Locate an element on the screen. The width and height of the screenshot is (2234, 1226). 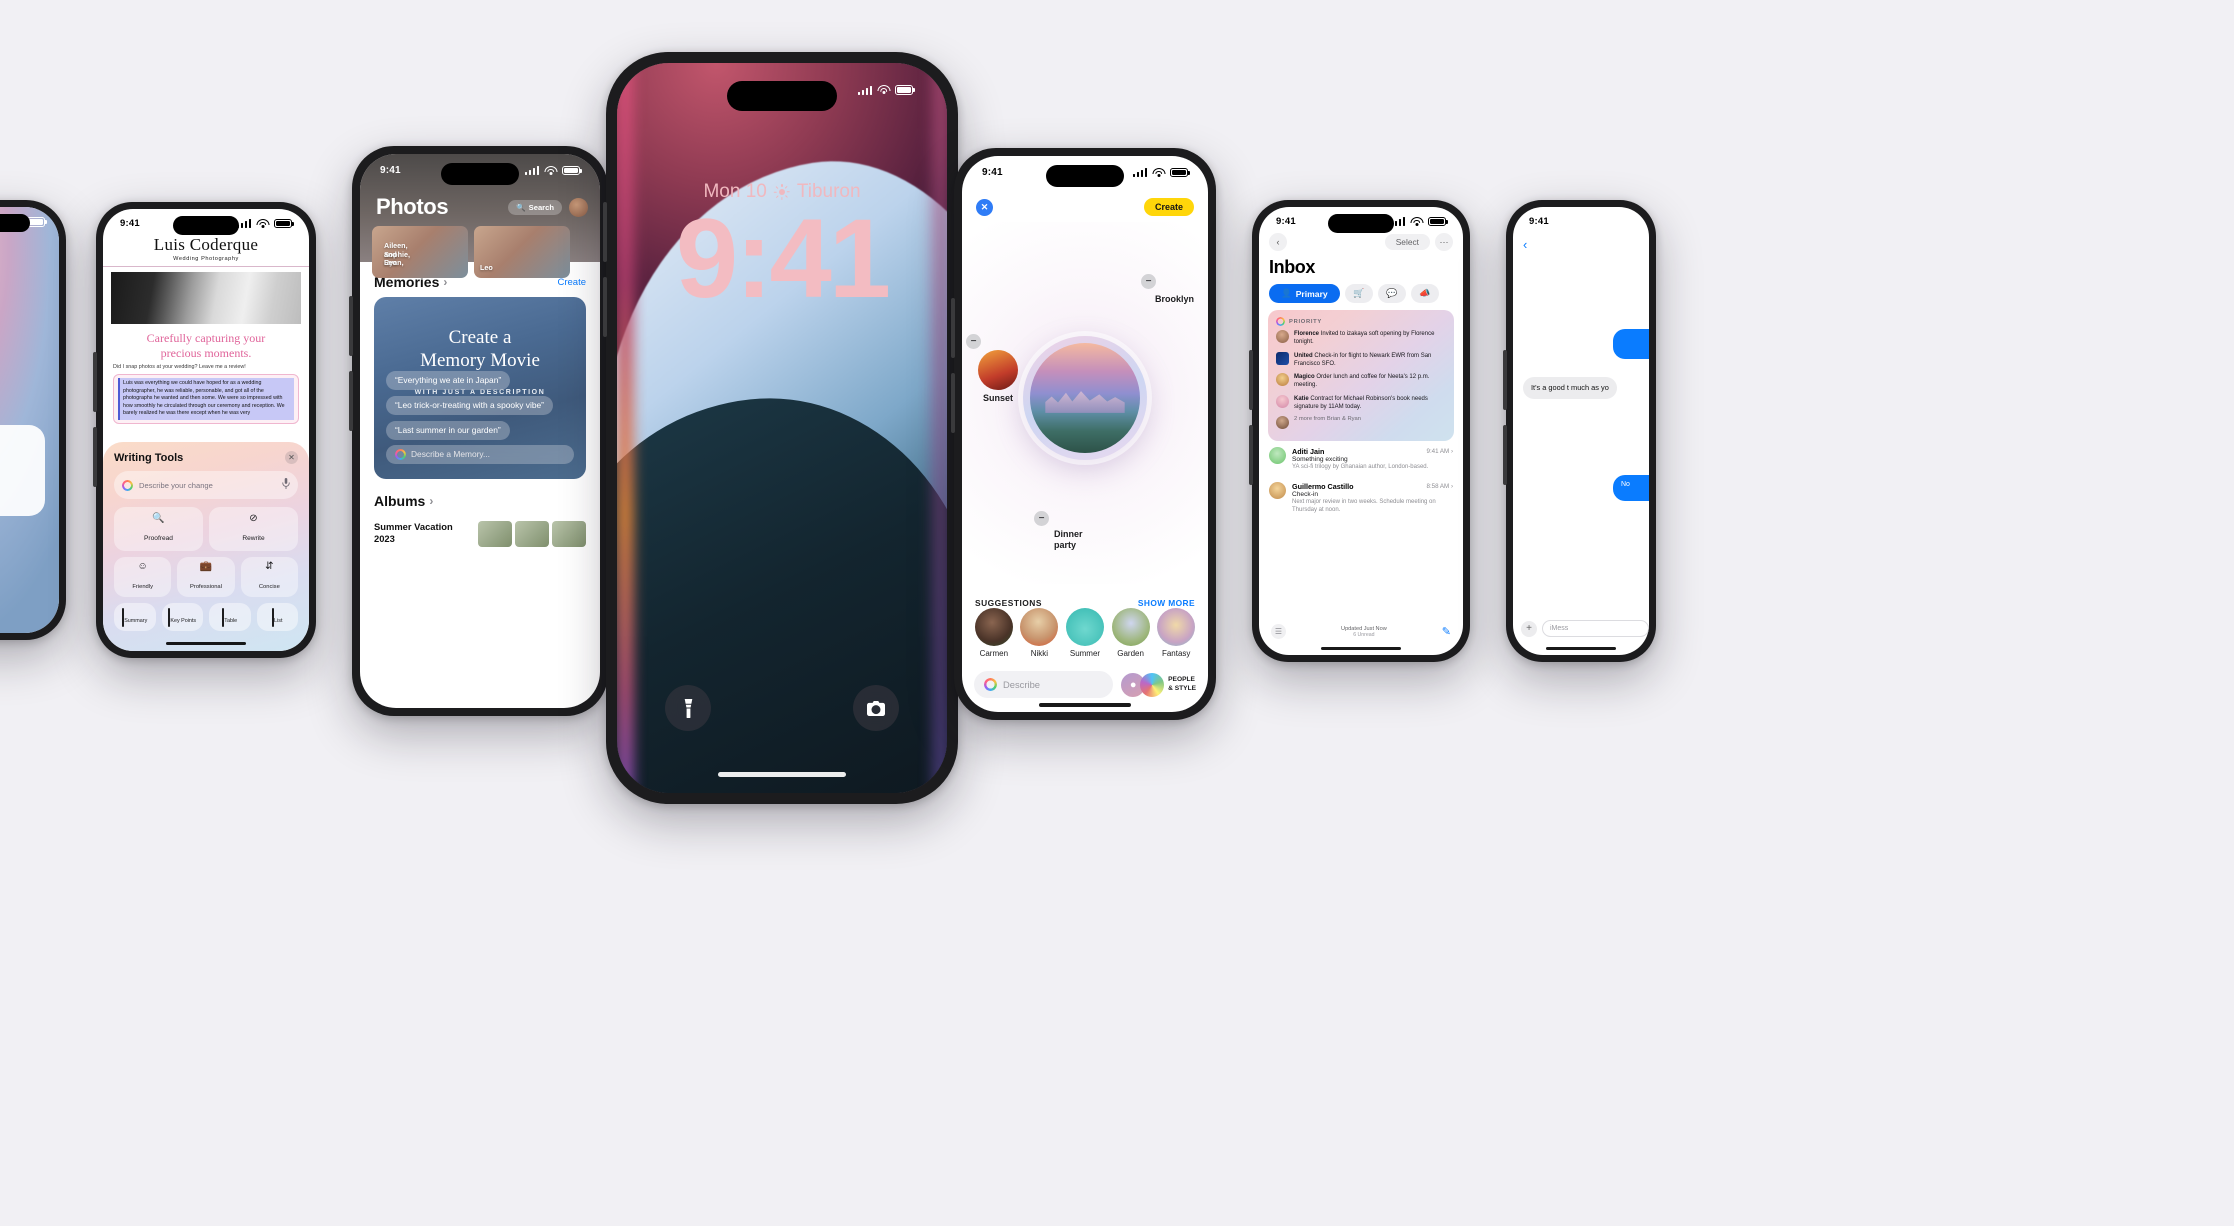
photo-thumb: Aileen, Sophie, Ryan, and Leo is located at coordinates (420, 252).